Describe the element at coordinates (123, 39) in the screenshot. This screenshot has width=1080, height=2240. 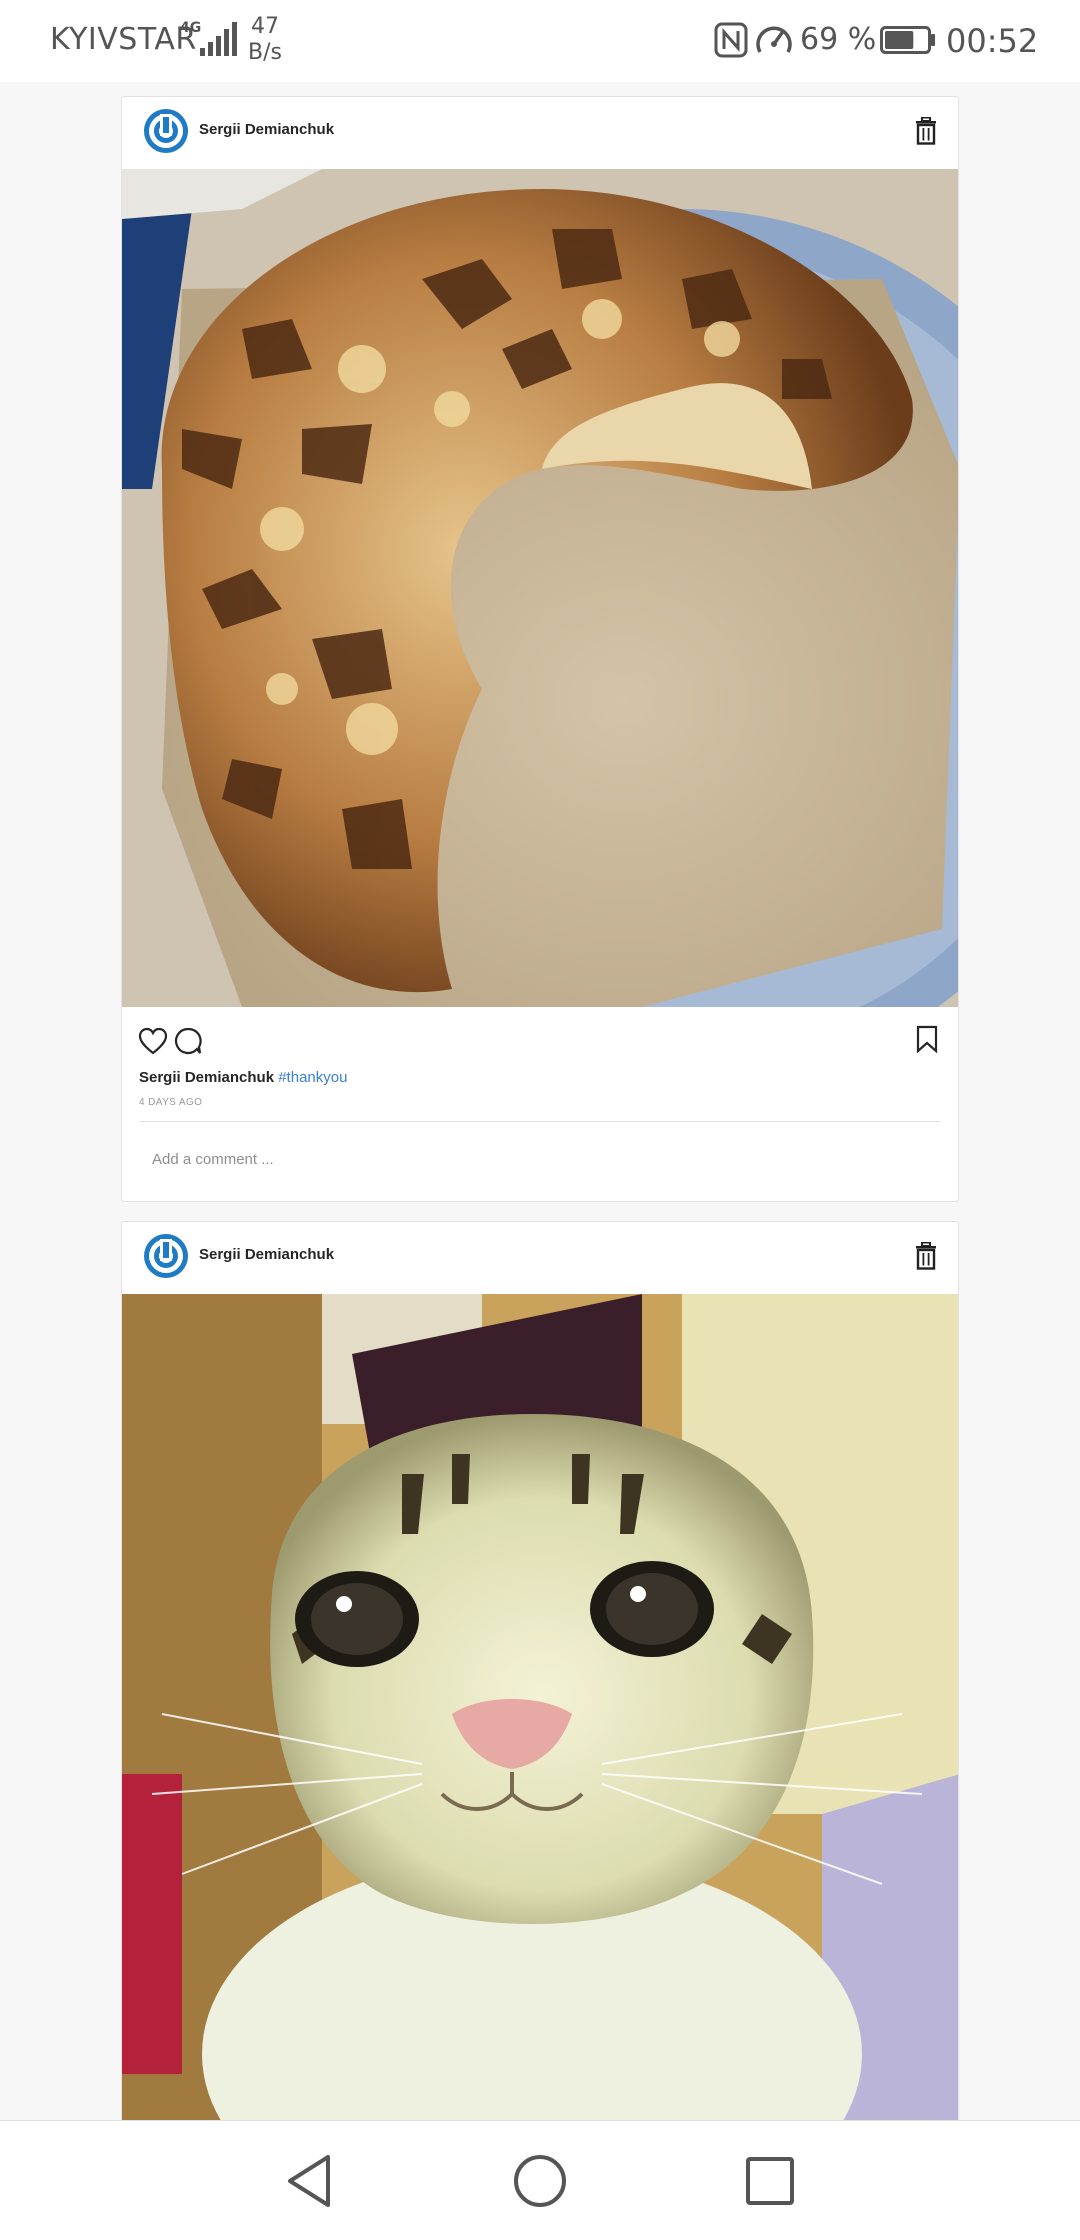
I see `carrier-name: KYIVSTAR` at that location.